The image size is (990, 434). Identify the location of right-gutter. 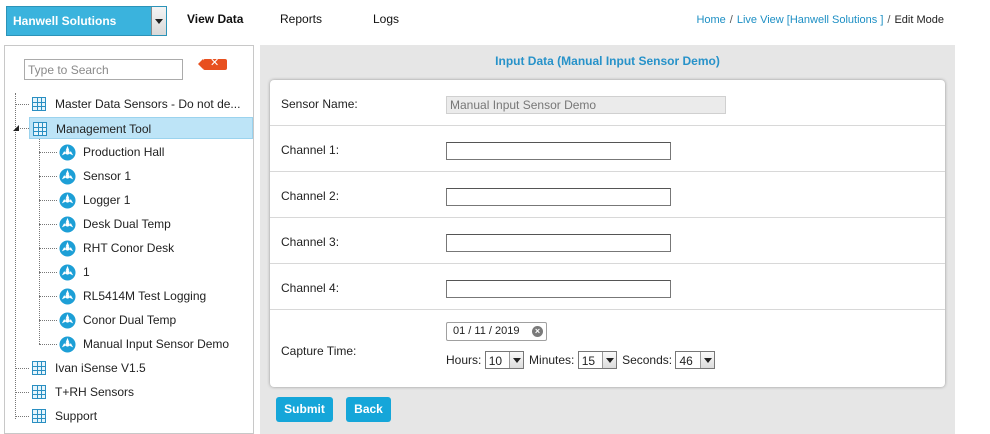
(972, 239).